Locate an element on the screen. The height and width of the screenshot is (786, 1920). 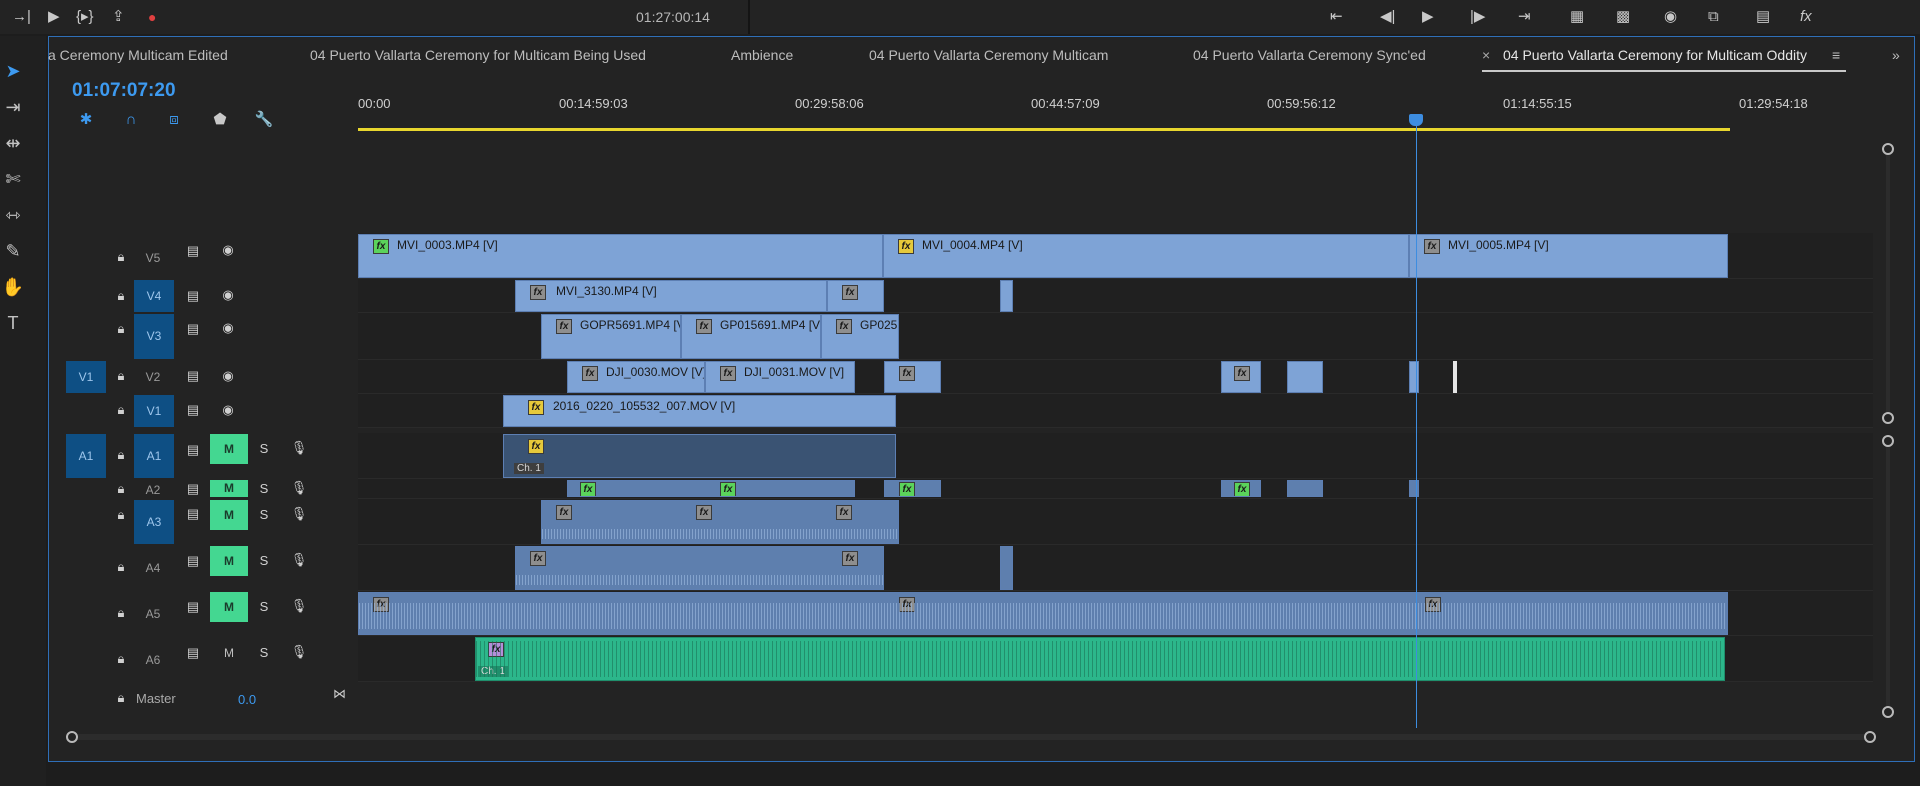
track-a5-name: A5 is located at coordinates (153, 614).